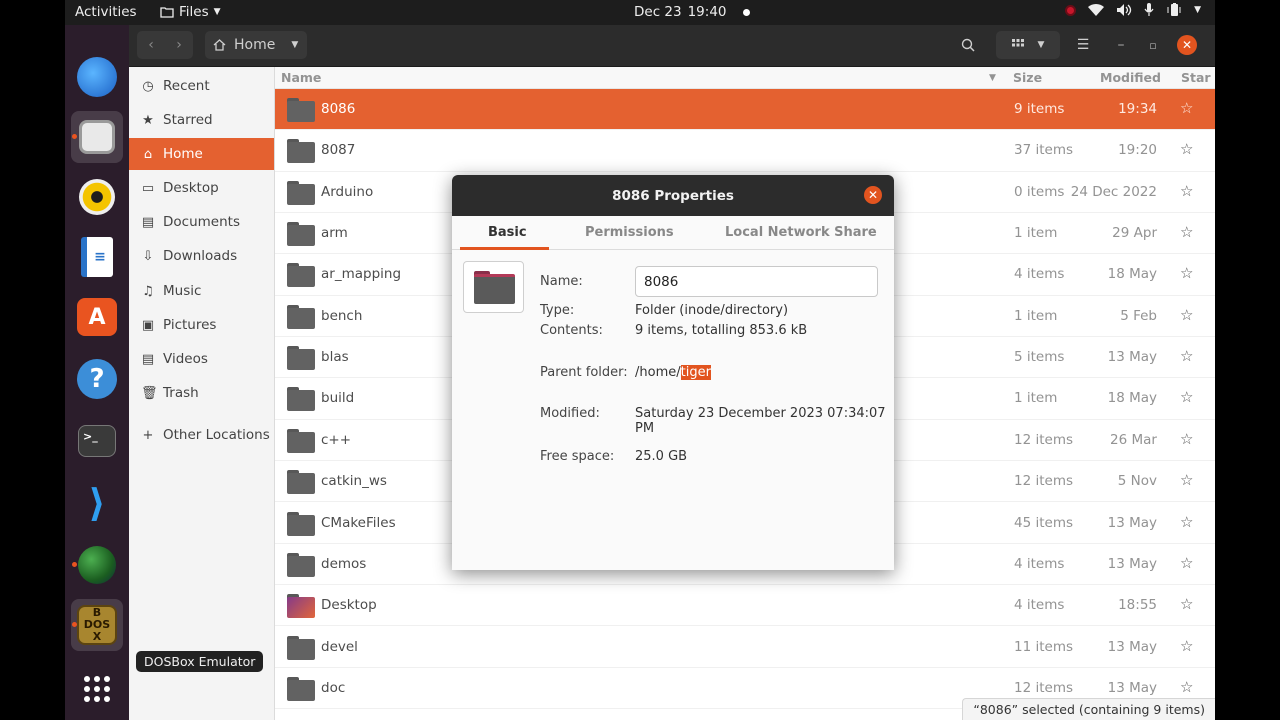  What do you see at coordinates (695, 372) in the screenshot?
I see `parent-folder-selected-text: tiger` at bounding box center [695, 372].